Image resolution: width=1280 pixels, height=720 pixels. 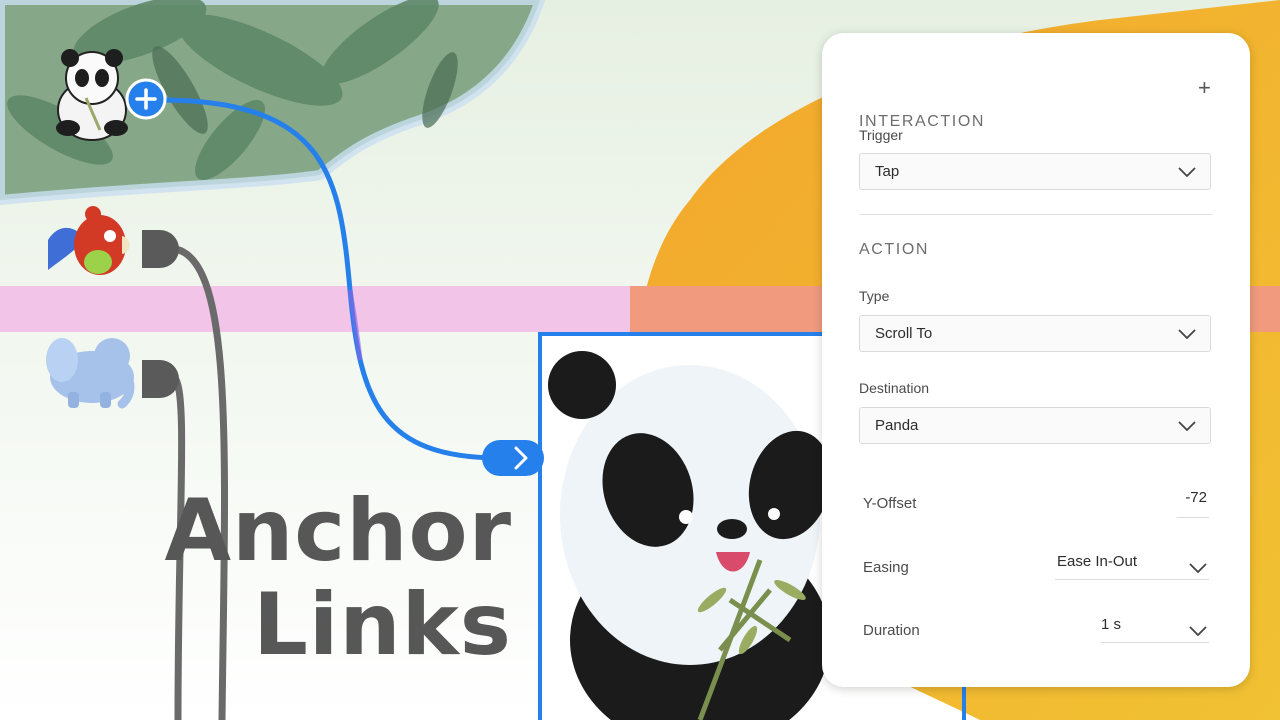 I want to click on y-offset-input: -72, so click(x=1193, y=503).